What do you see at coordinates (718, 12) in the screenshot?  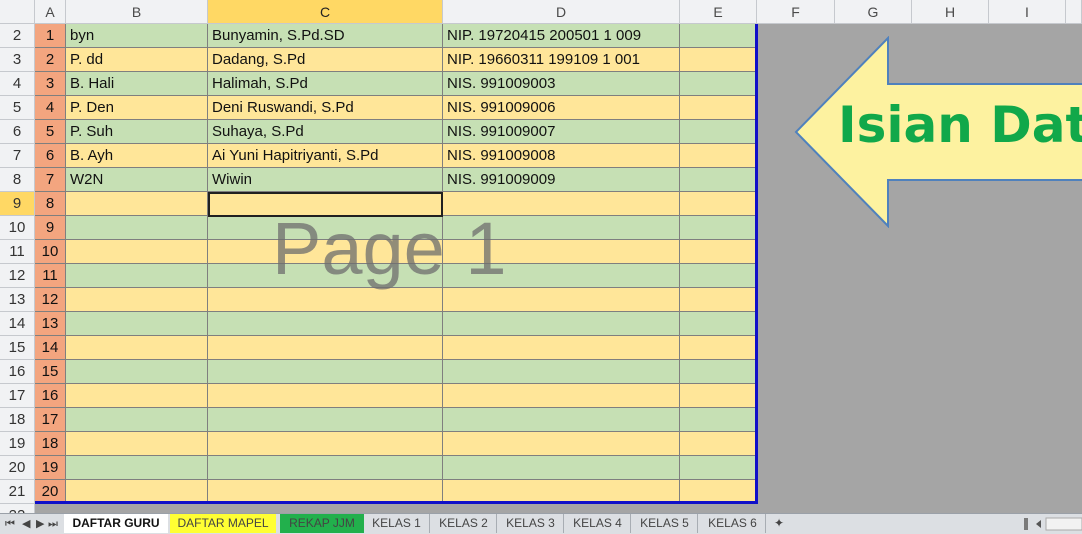 I see `column-header-e: E` at bounding box center [718, 12].